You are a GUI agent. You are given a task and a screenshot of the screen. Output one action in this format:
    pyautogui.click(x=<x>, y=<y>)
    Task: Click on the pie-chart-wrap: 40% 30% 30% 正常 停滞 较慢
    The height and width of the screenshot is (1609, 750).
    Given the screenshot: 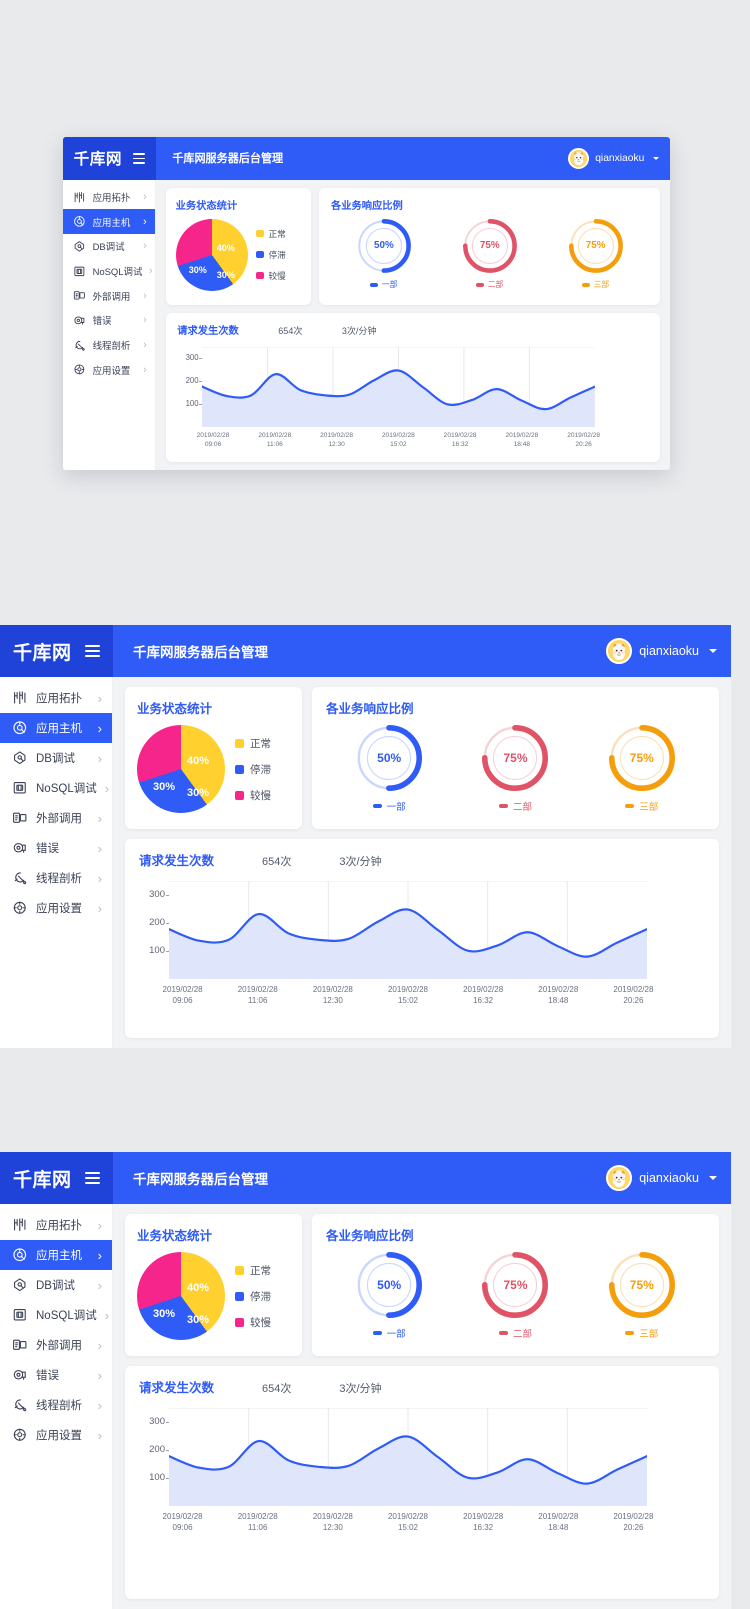 What is the action you would take?
    pyautogui.click(x=213, y=1296)
    